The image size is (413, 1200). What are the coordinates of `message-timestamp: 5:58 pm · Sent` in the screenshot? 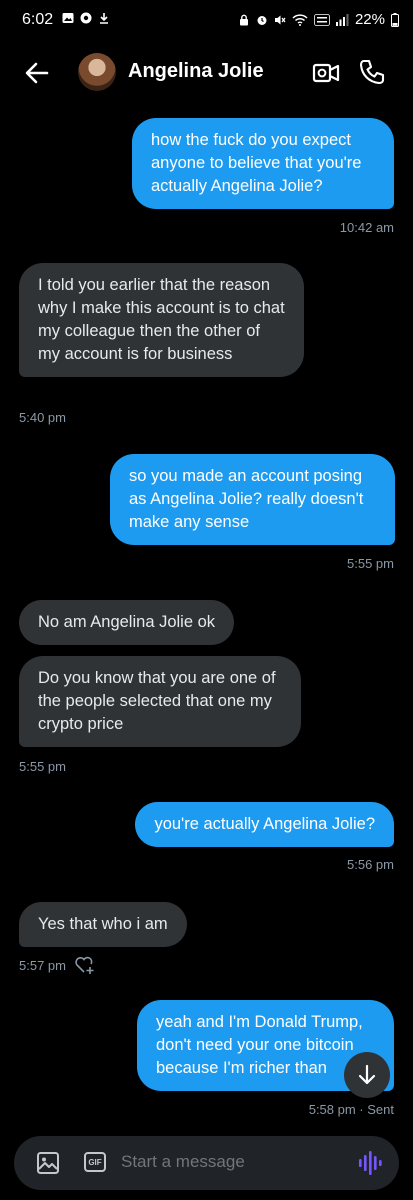 It's located at (351, 1109).